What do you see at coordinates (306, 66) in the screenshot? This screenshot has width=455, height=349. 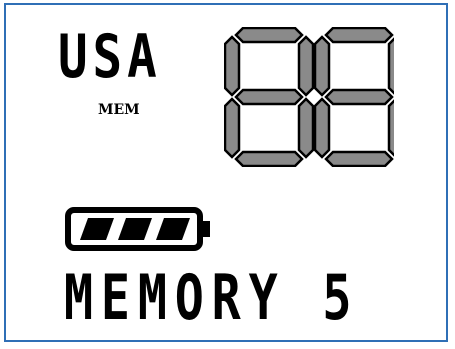 I see `digit-1-segment-b` at bounding box center [306, 66].